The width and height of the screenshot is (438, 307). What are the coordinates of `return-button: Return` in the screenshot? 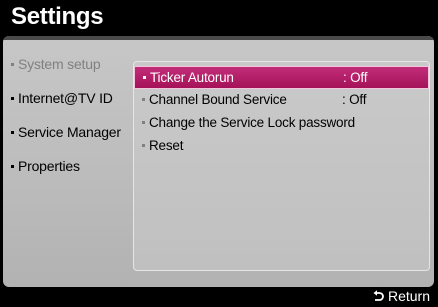 It's located at (401, 296).